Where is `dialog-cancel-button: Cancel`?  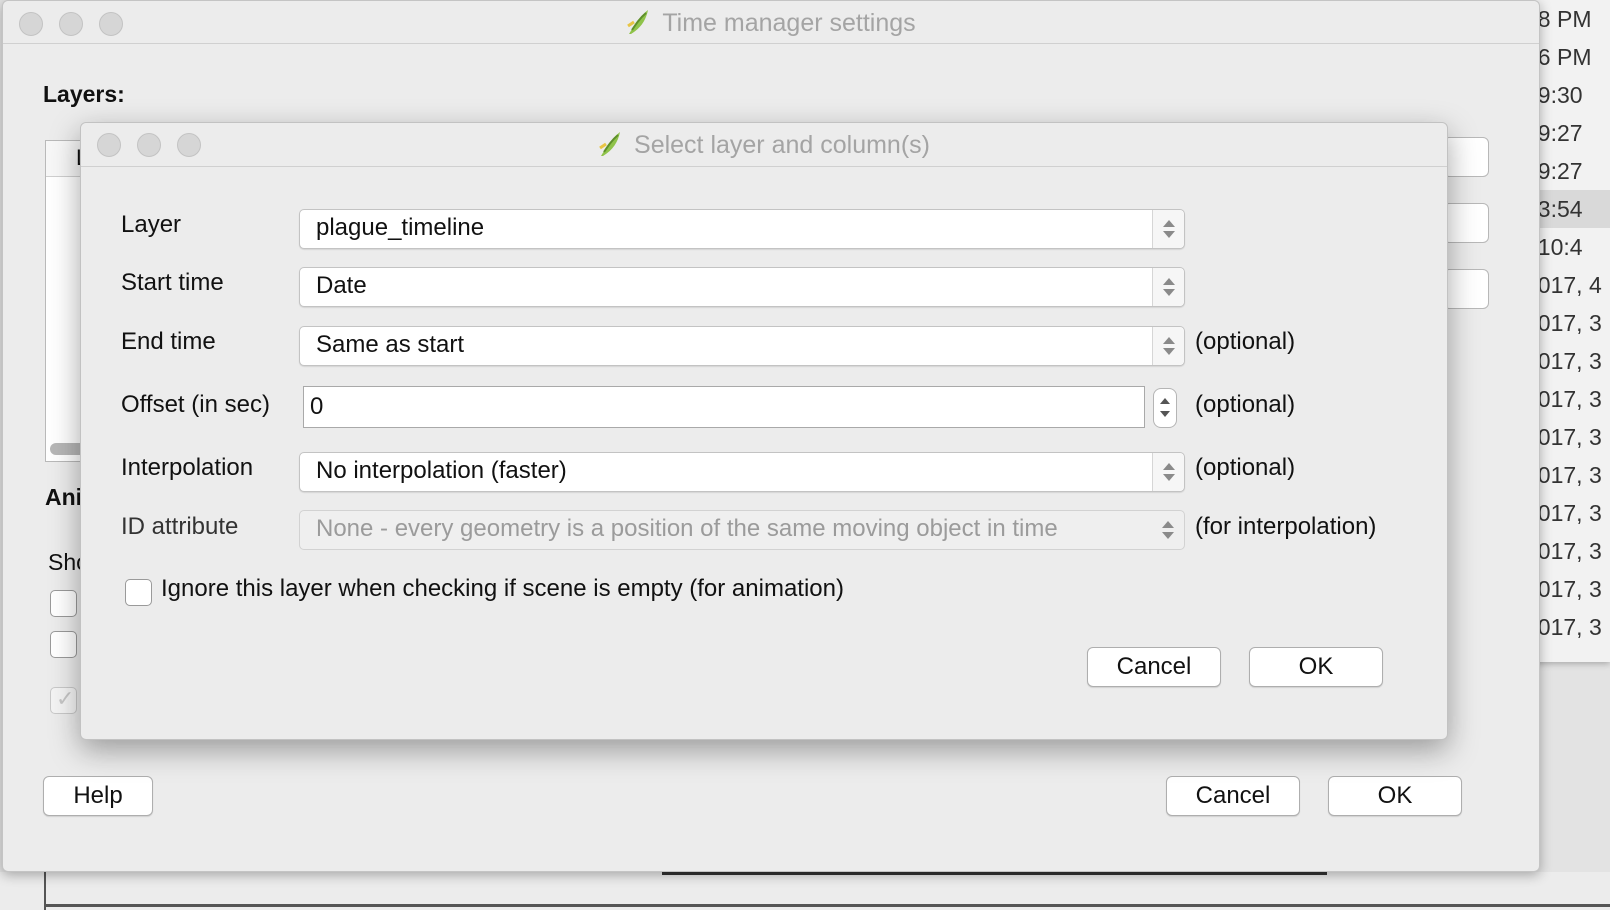
dialog-cancel-button: Cancel is located at coordinates (1154, 667).